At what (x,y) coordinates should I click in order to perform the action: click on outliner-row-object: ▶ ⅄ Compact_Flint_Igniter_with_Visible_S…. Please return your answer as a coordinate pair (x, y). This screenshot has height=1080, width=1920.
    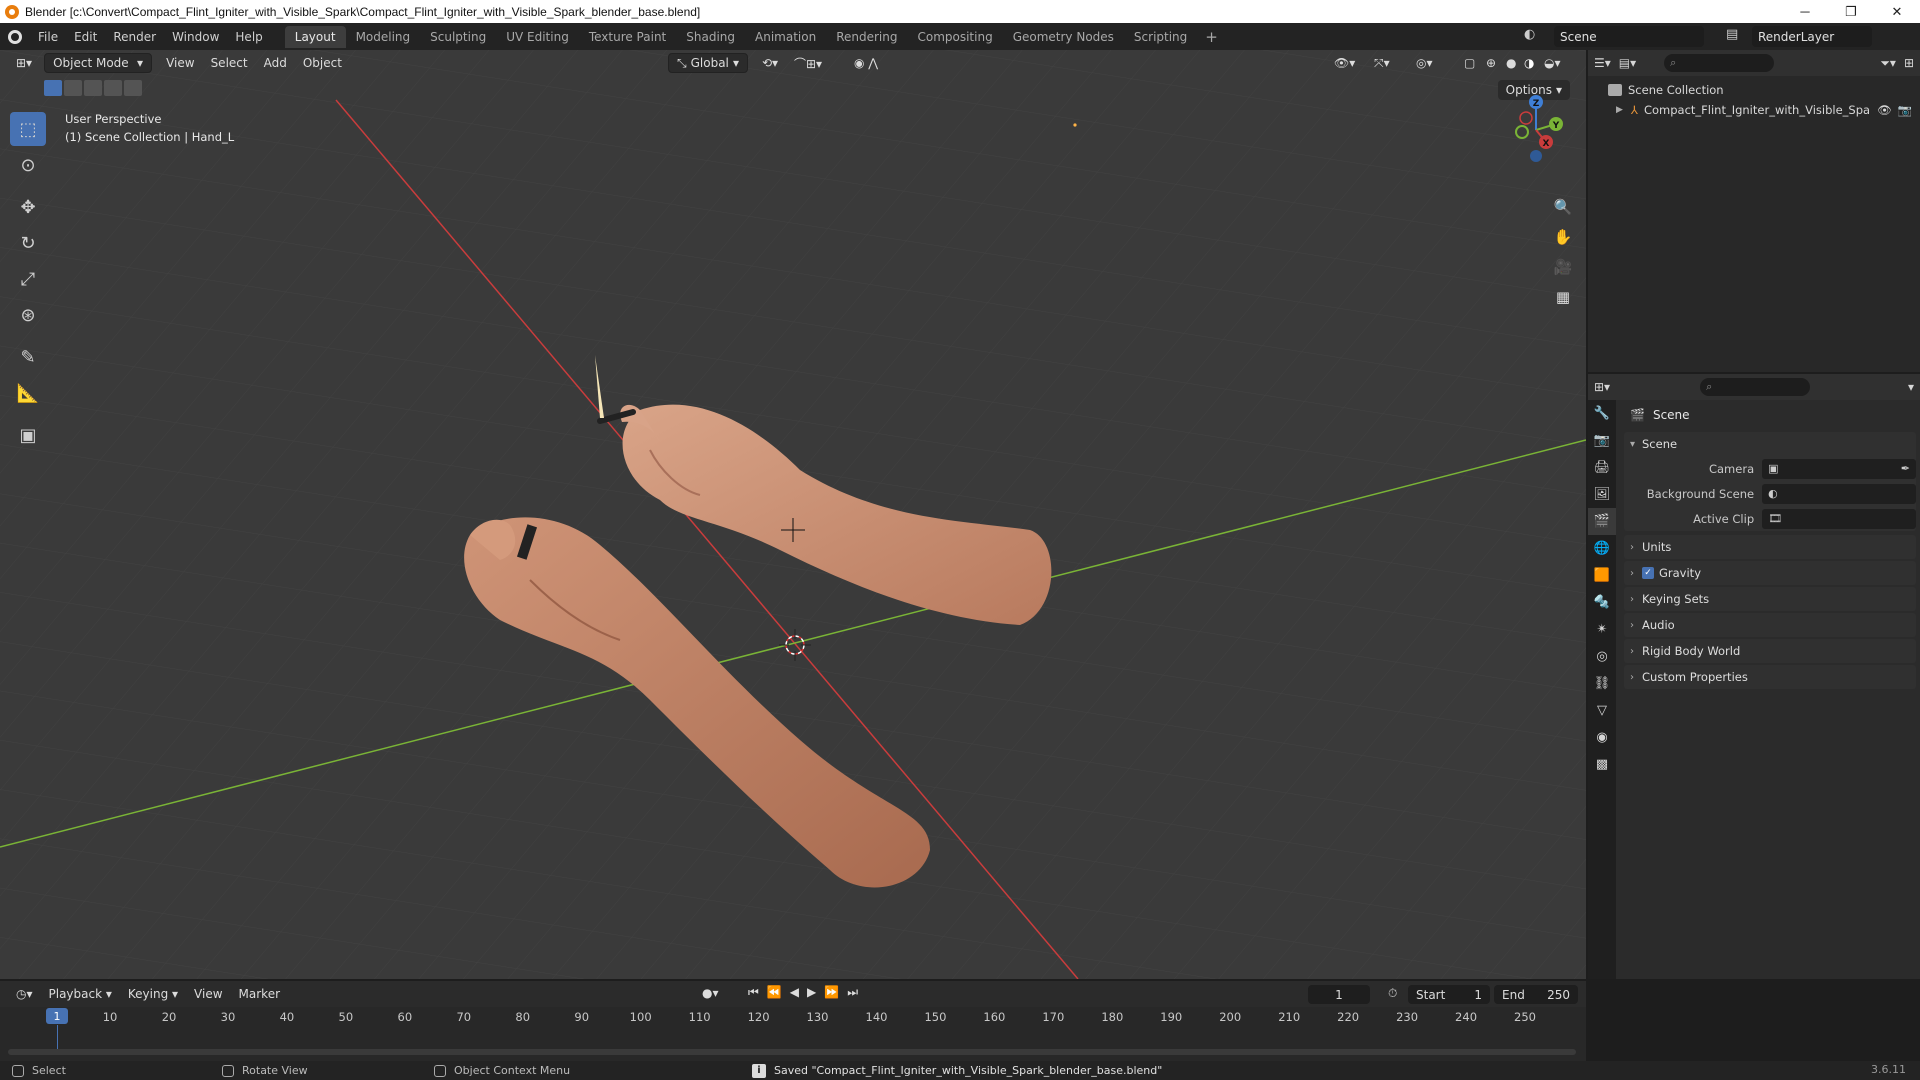
    Looking at the image, I should click on (1754, 110).